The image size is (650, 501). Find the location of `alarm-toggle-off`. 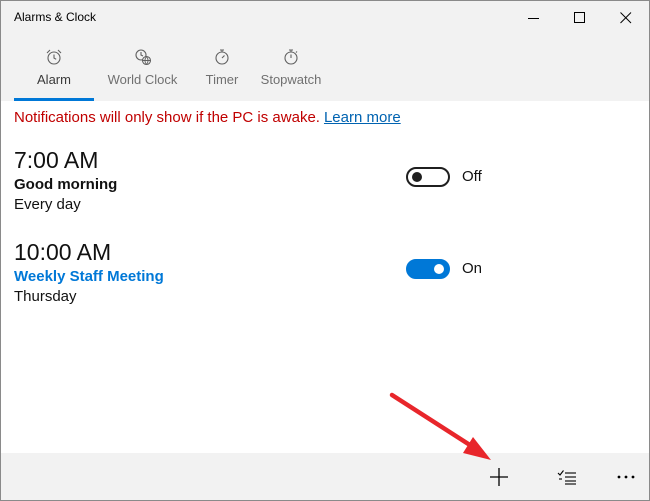

alarm-toggle-off is located at coordinates (428, 177).